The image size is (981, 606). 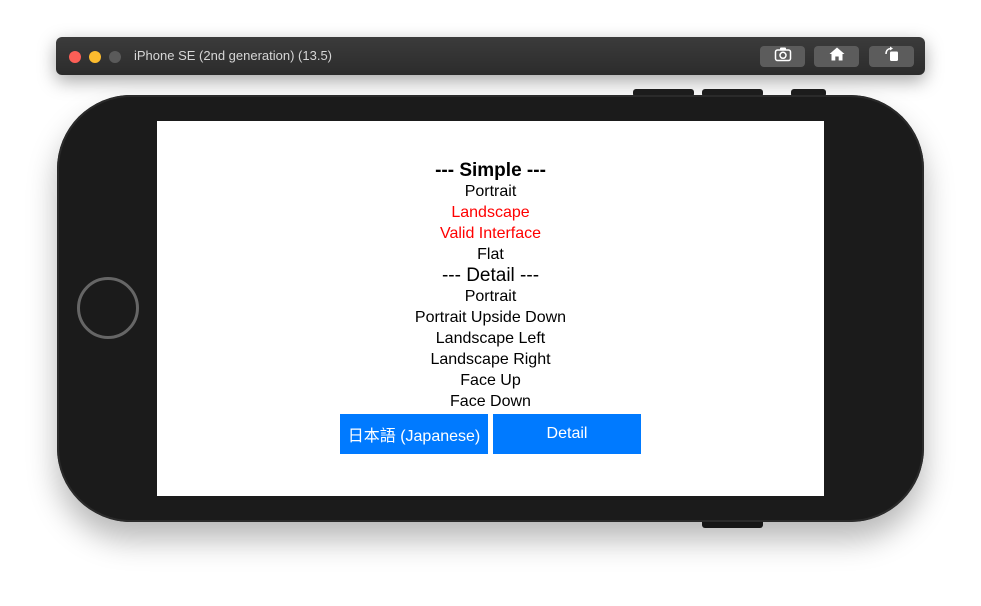 What do you see at coordinates (490, 254) in the screenshot?
I see `simple-item-flat: Flat` at bounding box center [490, 254].